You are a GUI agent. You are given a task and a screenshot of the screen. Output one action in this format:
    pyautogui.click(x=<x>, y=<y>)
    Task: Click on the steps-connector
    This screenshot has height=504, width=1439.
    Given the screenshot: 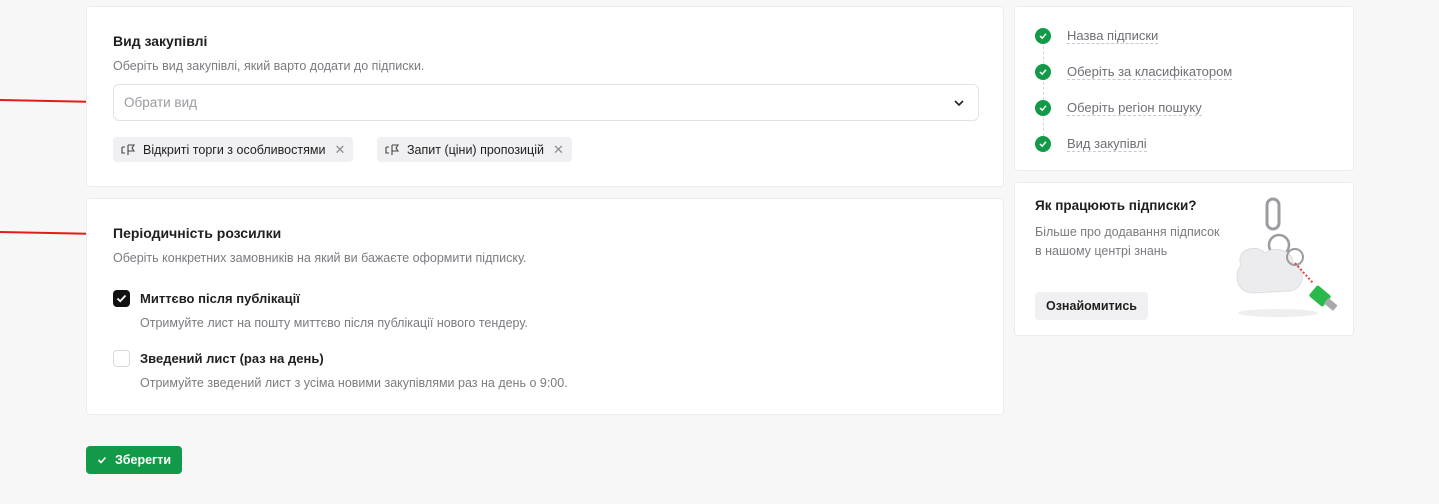 What is the action you would take?
    pyautogui.click(x=1043, y=91)
    